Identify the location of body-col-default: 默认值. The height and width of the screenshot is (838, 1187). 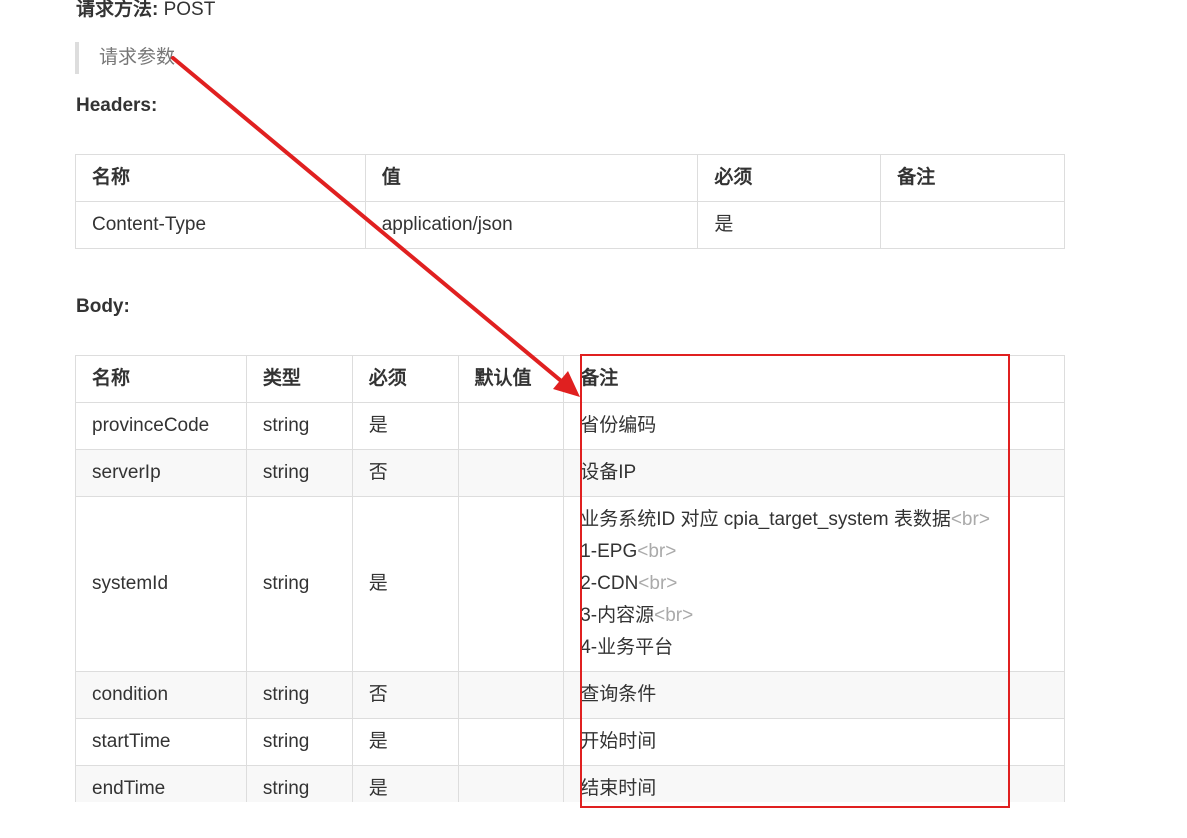
(511, 379).